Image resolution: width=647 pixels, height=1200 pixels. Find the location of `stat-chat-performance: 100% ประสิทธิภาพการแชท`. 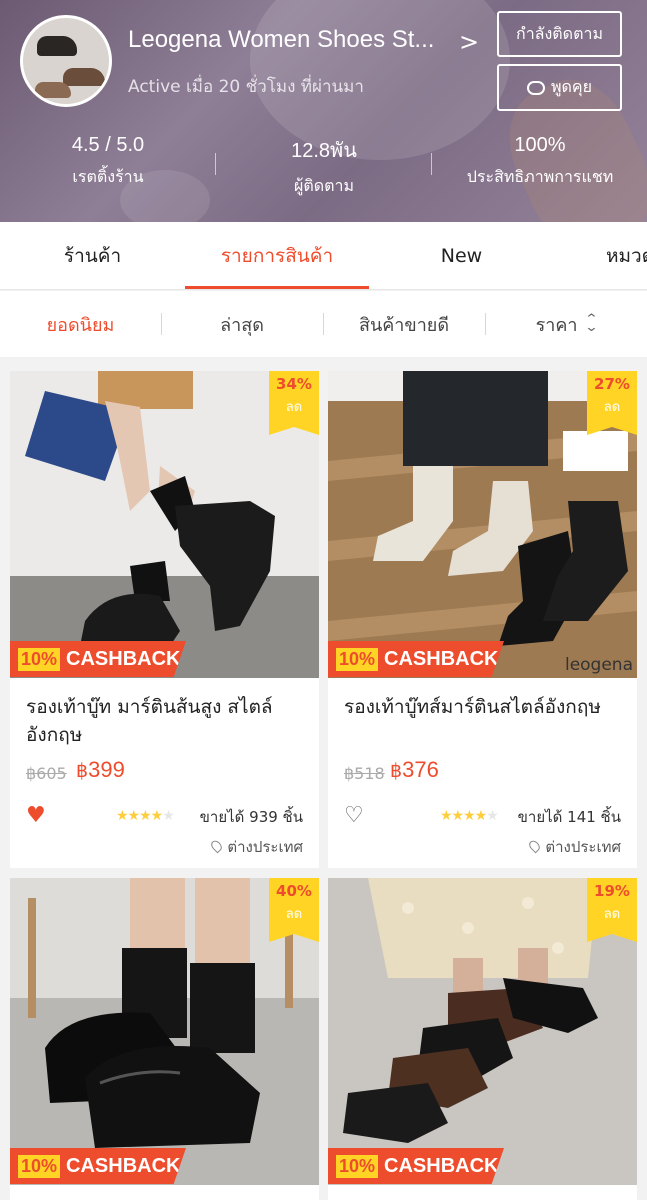

stat-chat-performance: 100% ประสิทธิภาพการแชท is located at coordinates (540, 162).